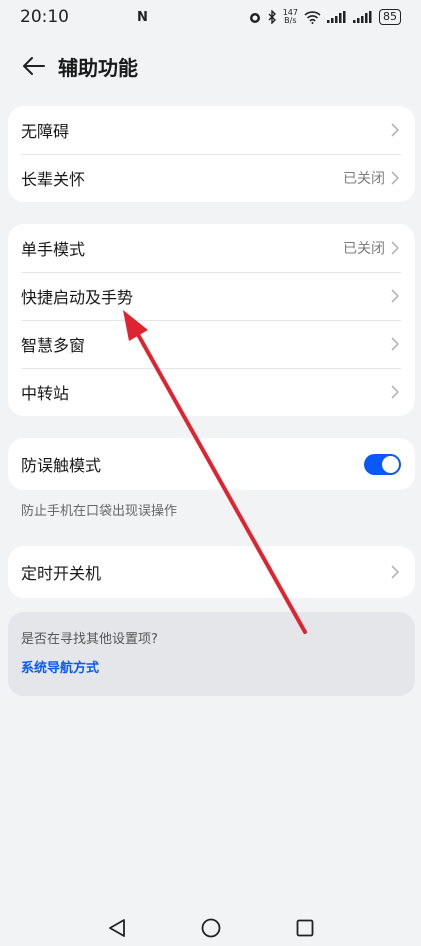 Image resolution: width=421 pixels, height=946 pixels. I want to click on square-recents-icon, so click(304, 928).